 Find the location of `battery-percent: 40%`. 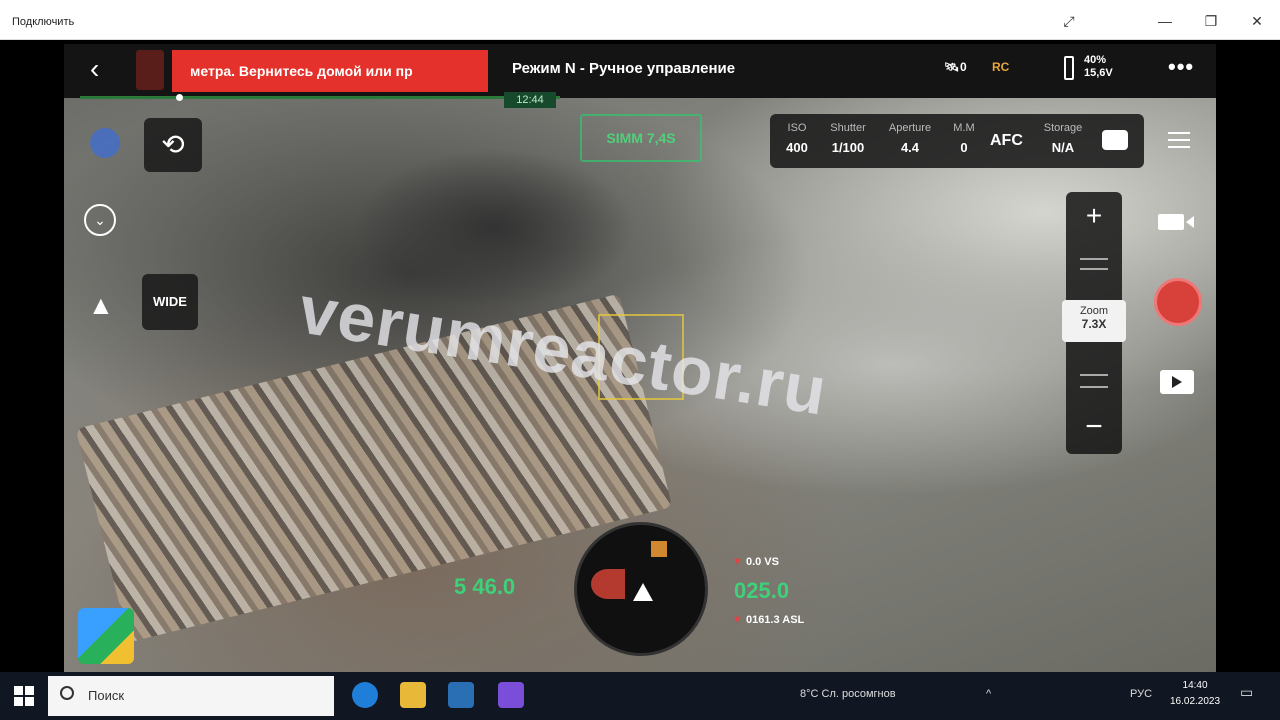

battery-percent: 40% is located at coordinates (1095, 60).